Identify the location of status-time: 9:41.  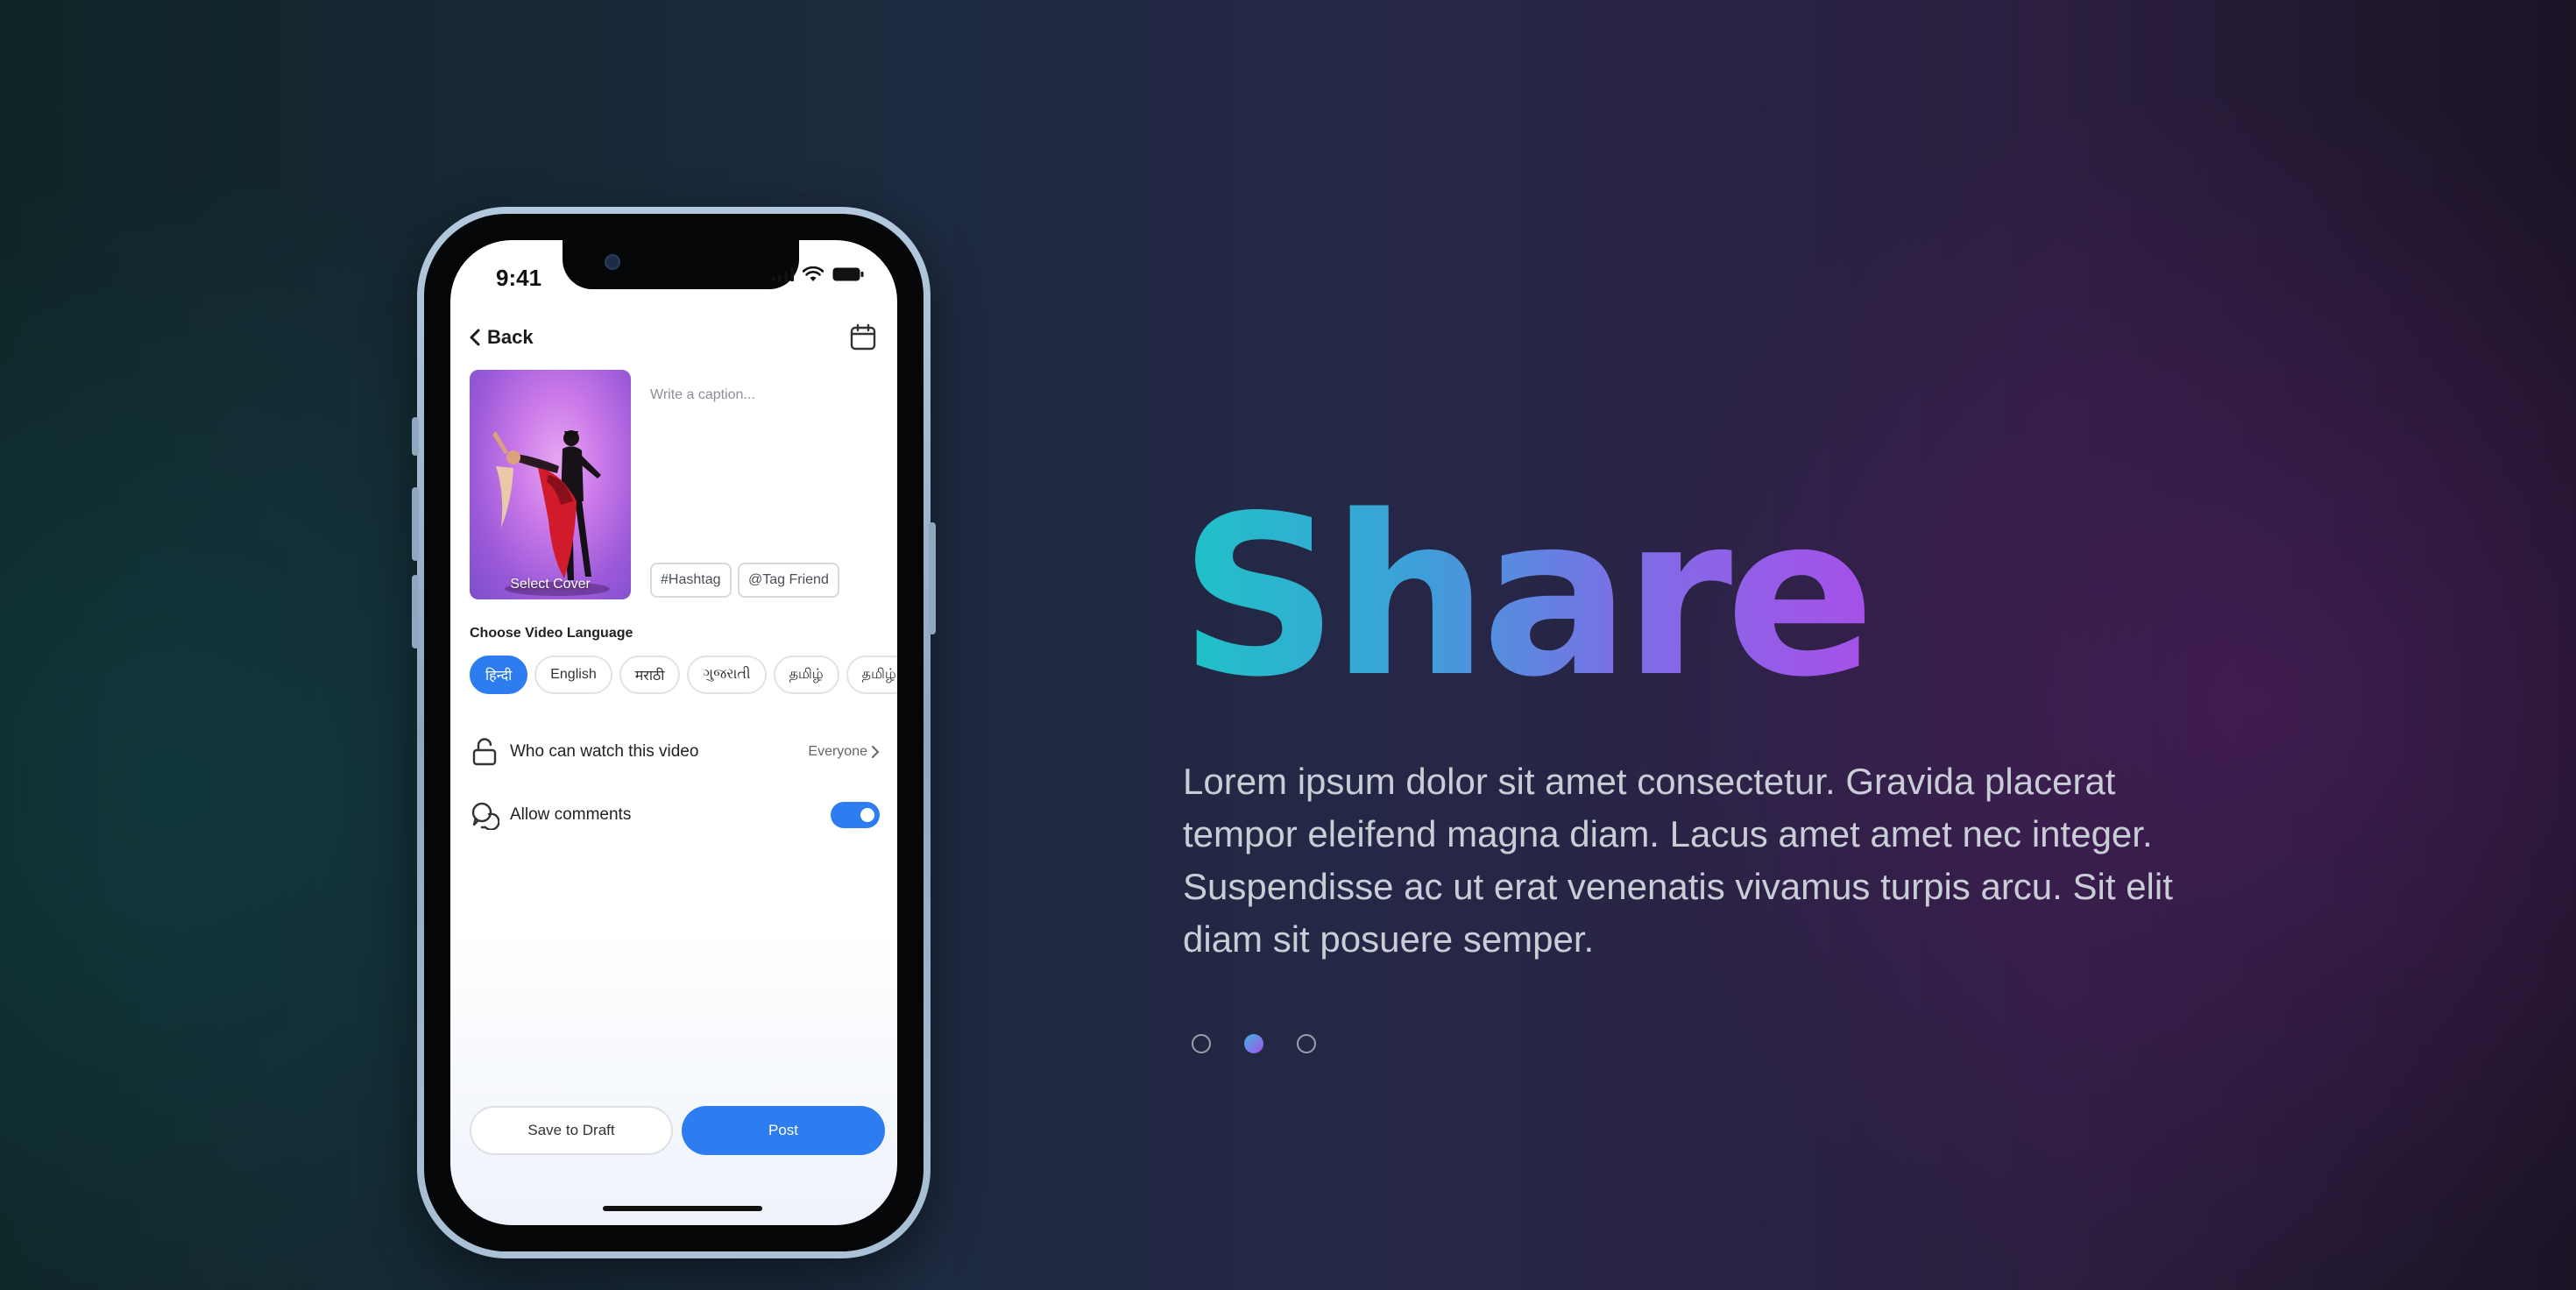
(519, 278).